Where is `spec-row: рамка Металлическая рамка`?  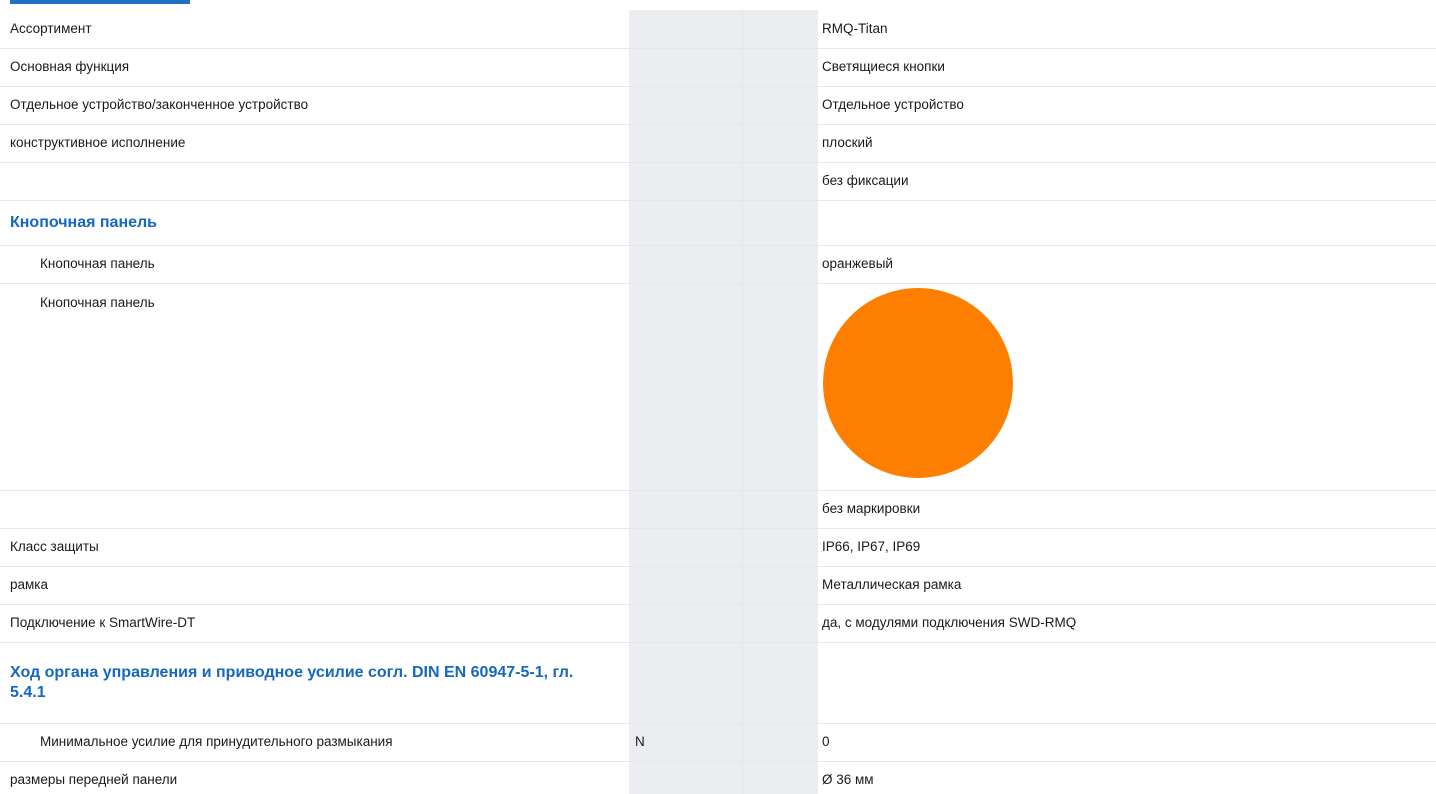 spec-row: рамка Металлическая рамка is located at coordinates (718, 585).